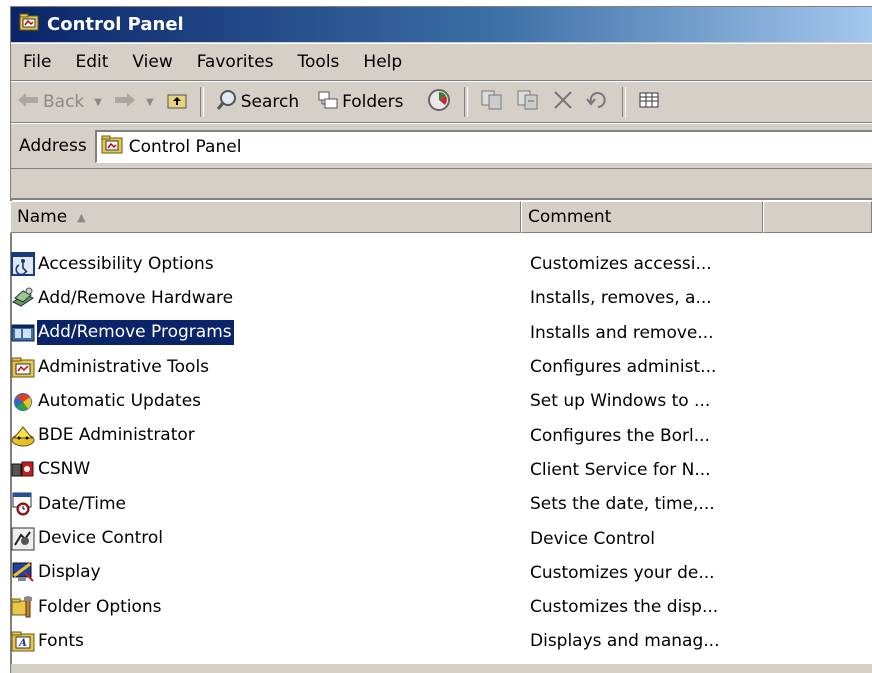 The height and width of the screenshot is (673, 872). I want to click on copy-to-button, so click(528, 102).